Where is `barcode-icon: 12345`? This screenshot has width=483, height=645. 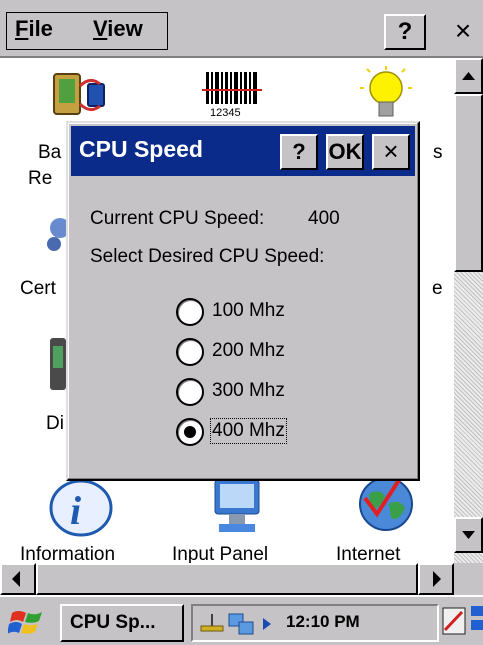
barcode-icon: 12345 is located at coordinates (232, 96).